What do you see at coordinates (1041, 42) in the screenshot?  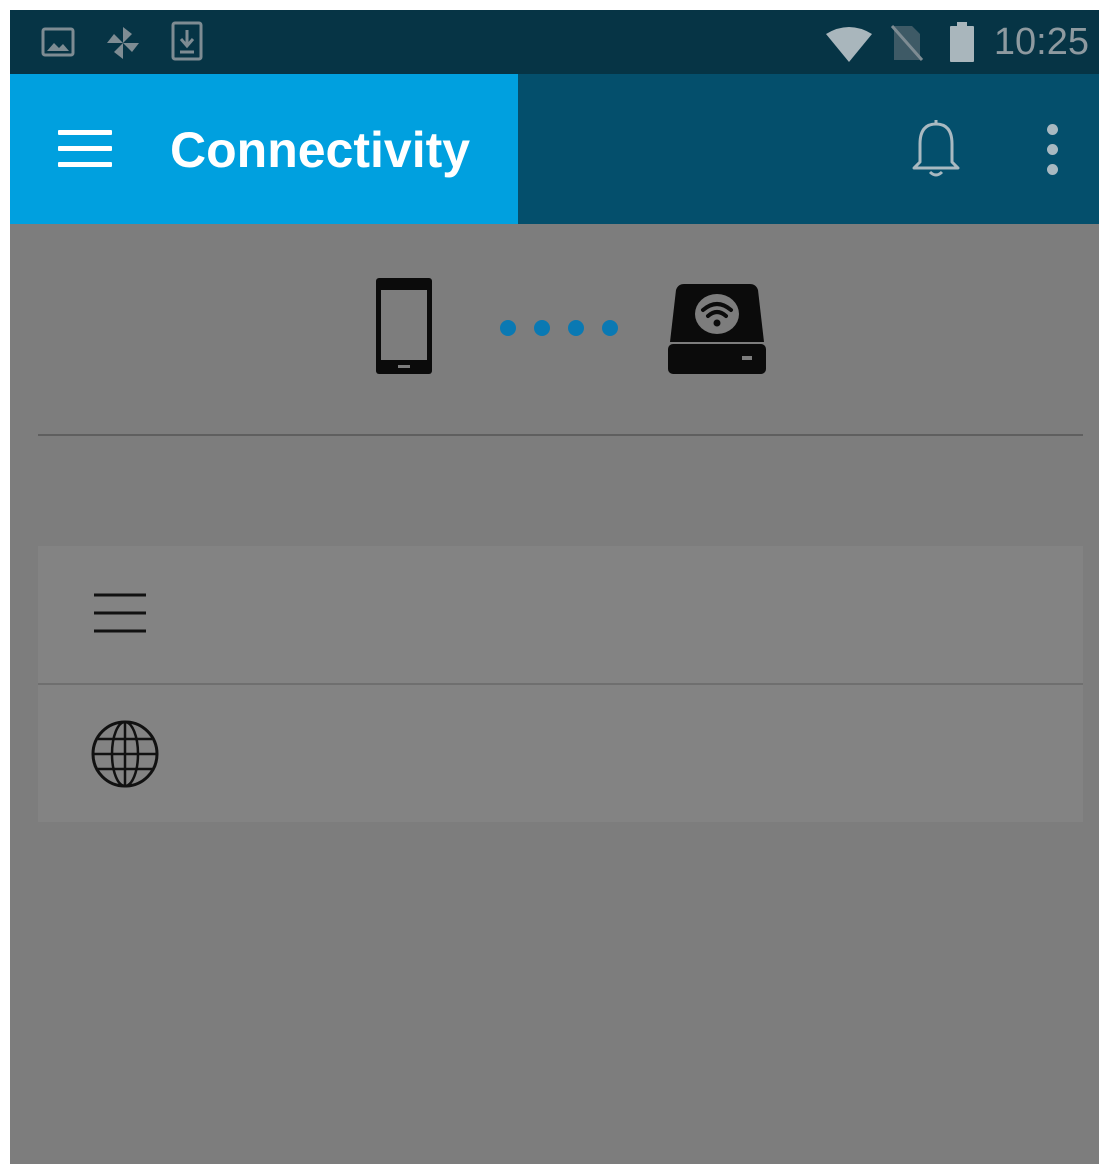 I see `status-time: 10:25` at bounding box center [1041, 42].